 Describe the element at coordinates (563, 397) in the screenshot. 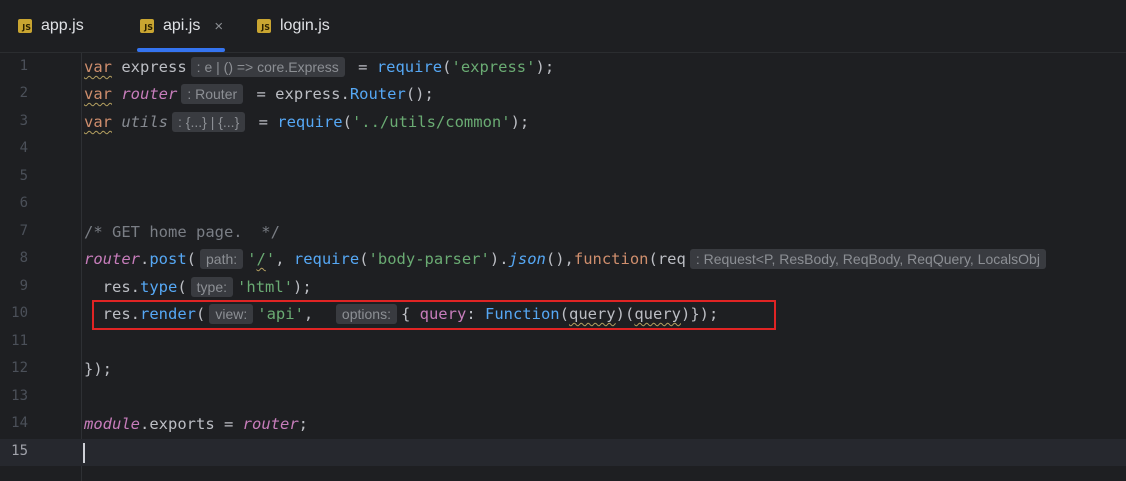

I see `code-line: 13` at that location.